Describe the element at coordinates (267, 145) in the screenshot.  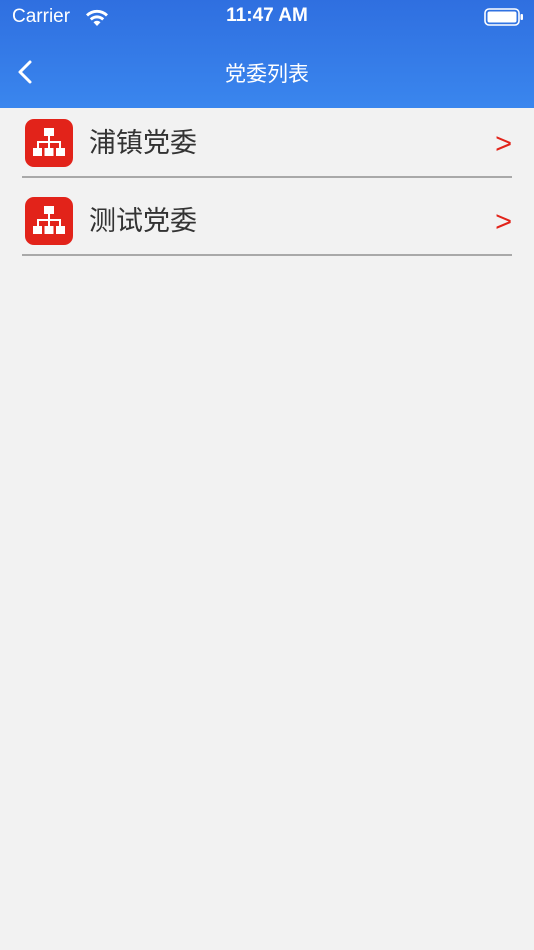
I see `list-item: 浦镇党委 >` at that location.